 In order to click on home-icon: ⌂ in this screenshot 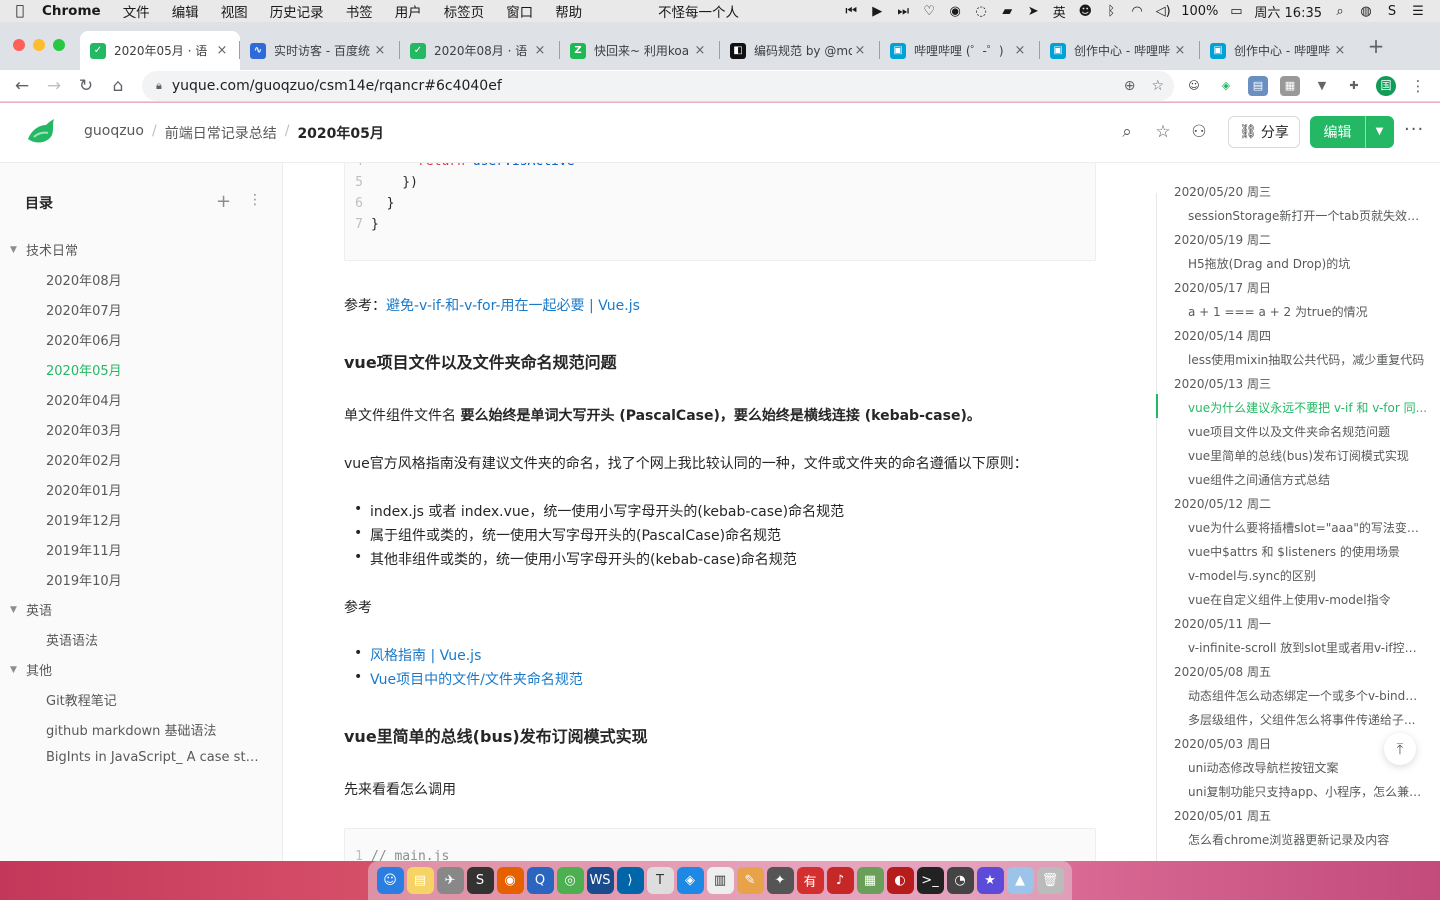, I will do `click(118, 86)`.